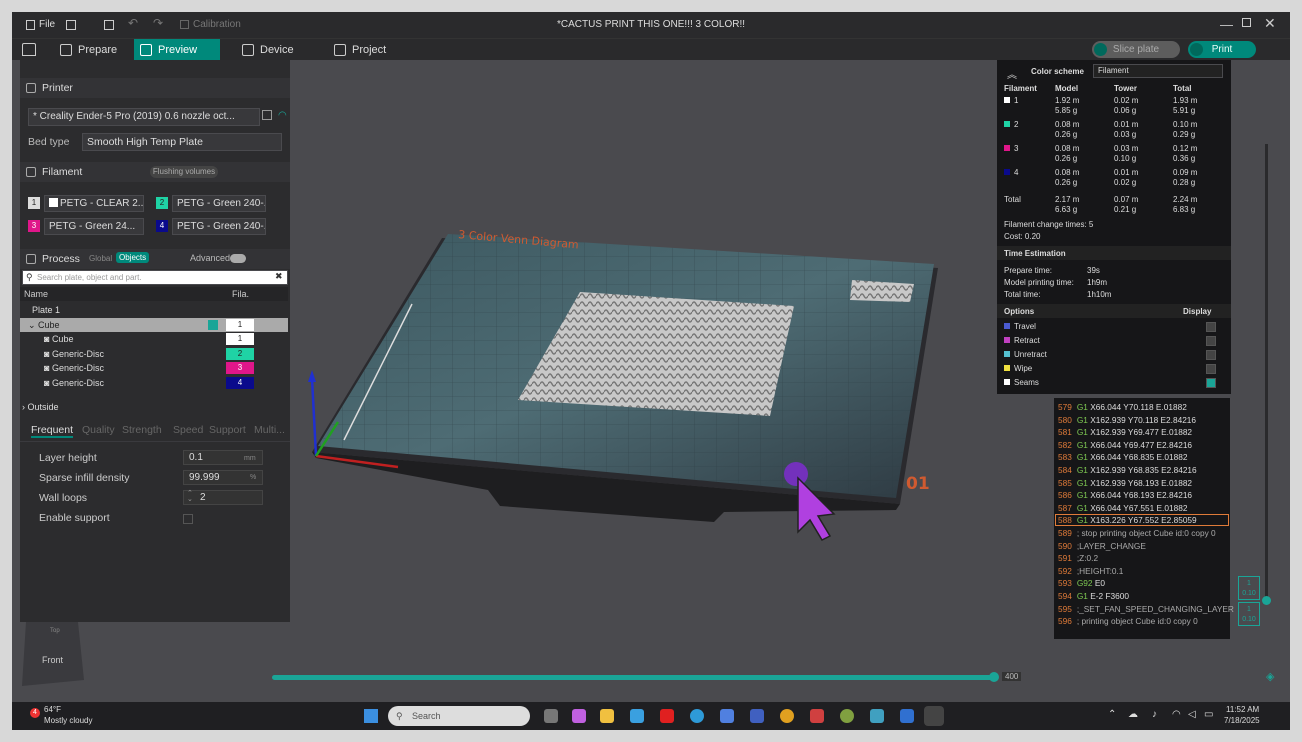 The width and height of the screenshot is (1302, 742). Describe the element at coordinates (459, 716) in the screenshot. I see `taskbar-search-input: ⚲ Search` at that location.